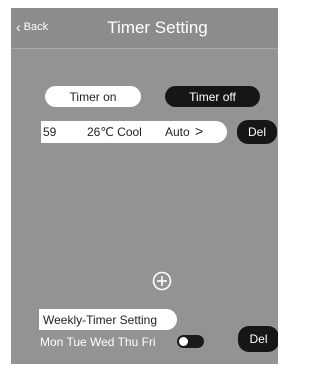  I want to click on tab-timer-off: Timer off, so click(212, 96).